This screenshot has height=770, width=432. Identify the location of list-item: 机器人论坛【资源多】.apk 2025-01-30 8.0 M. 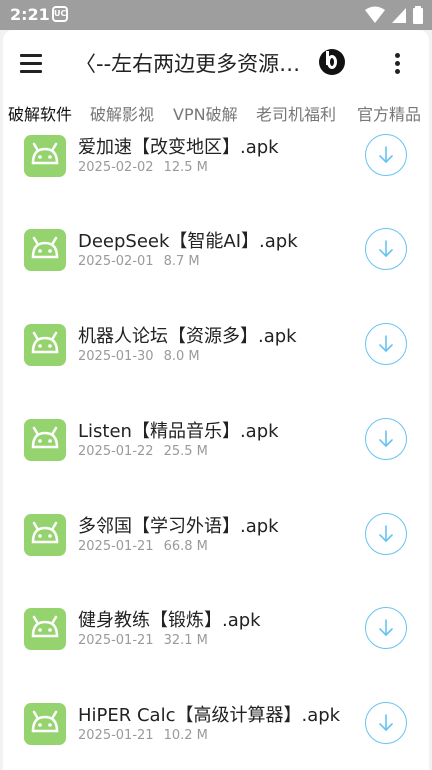
(216, 368).